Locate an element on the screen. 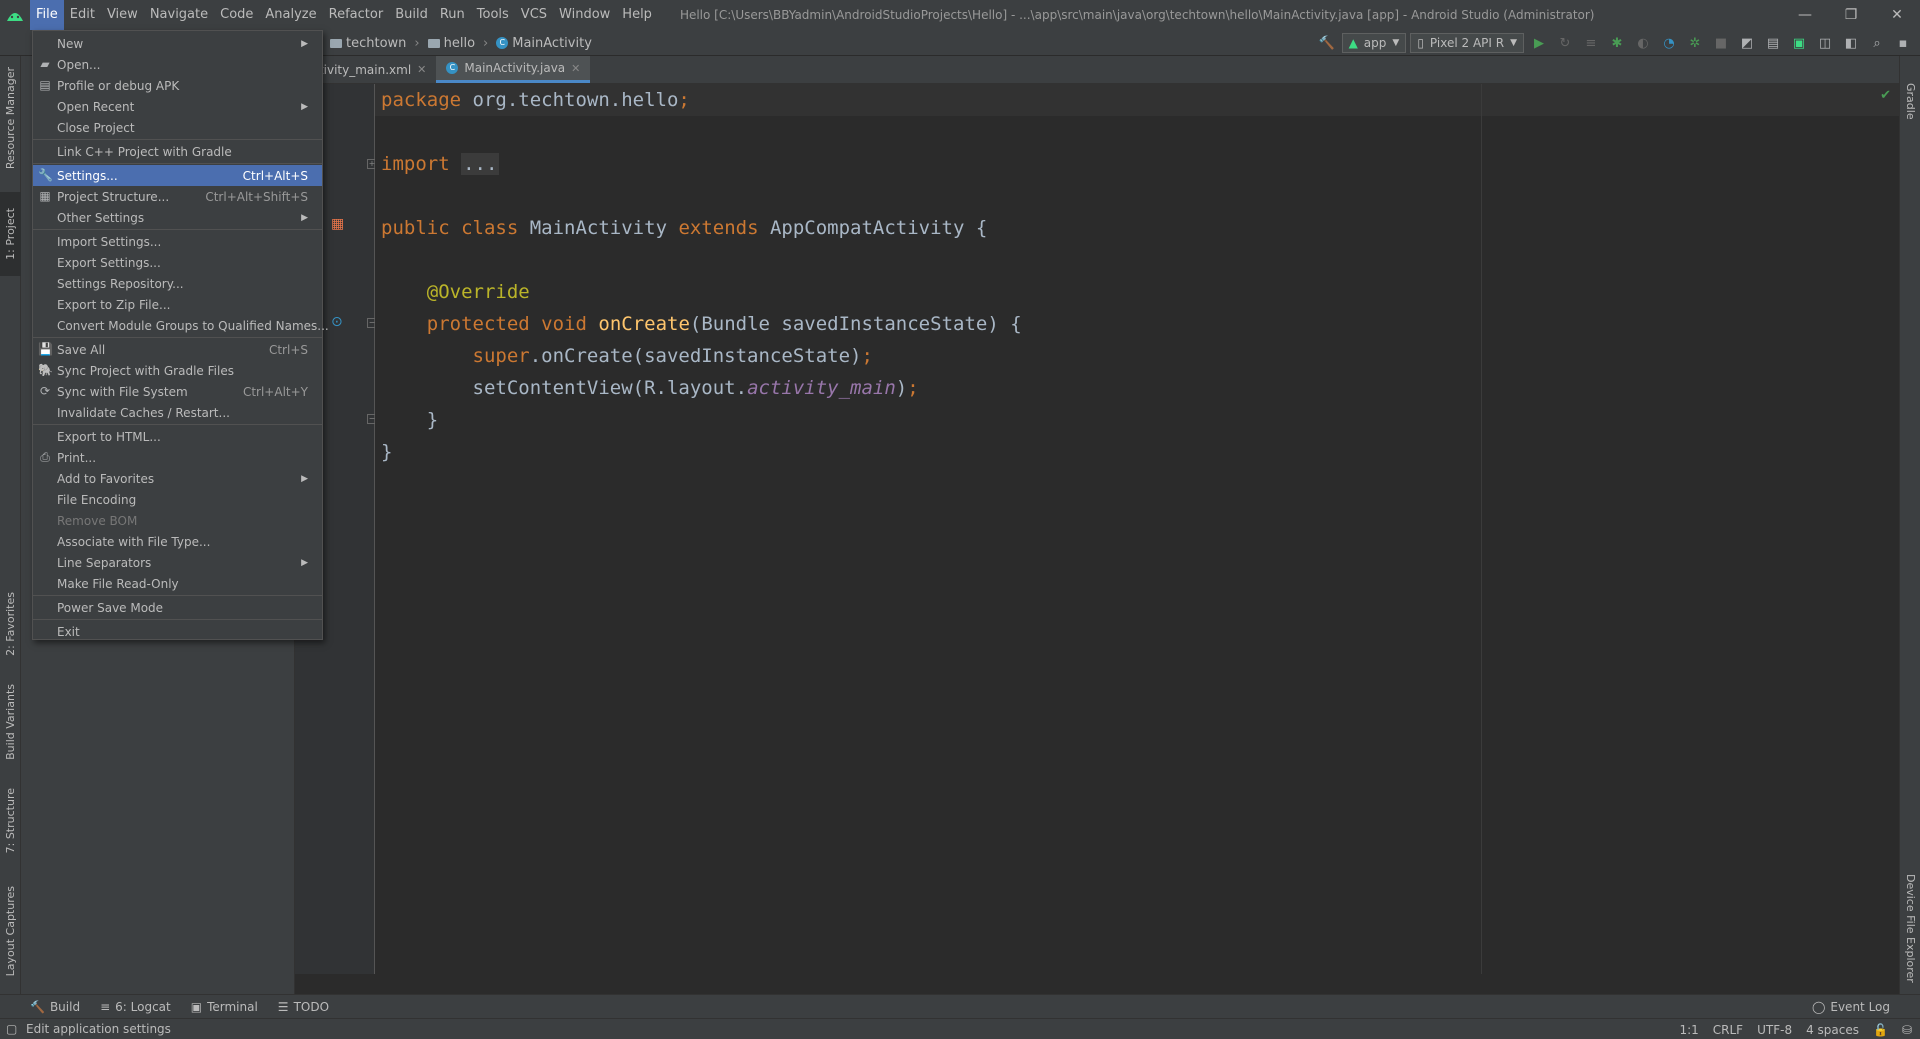 This screenshot has width=1920, height=1039. menu-item-profile-debug-apk: ▤ Profile or debug APK is located at coordinates (177, 85).